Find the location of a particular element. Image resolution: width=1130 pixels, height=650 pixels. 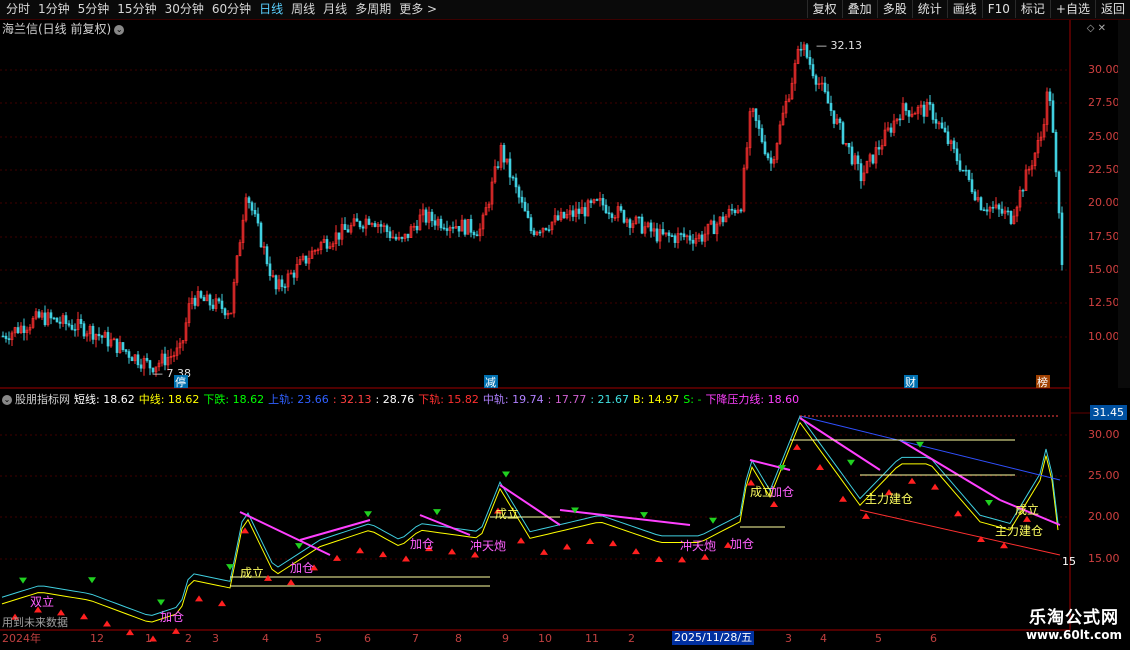

x-tick-label: 3 is located at coordinates (788, 638).